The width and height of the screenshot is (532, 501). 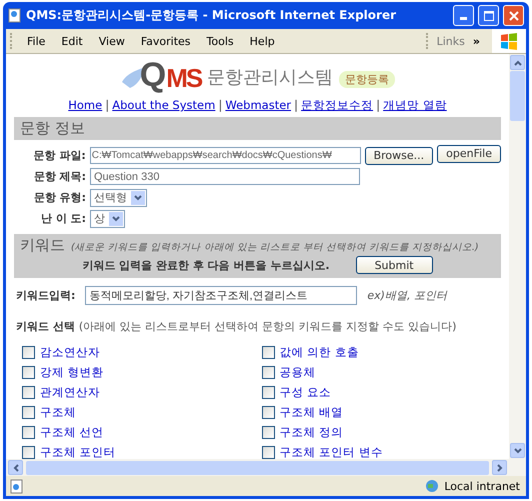 I want to click on keyword-option: 구조체 포인터, so click(x=142, y=451).